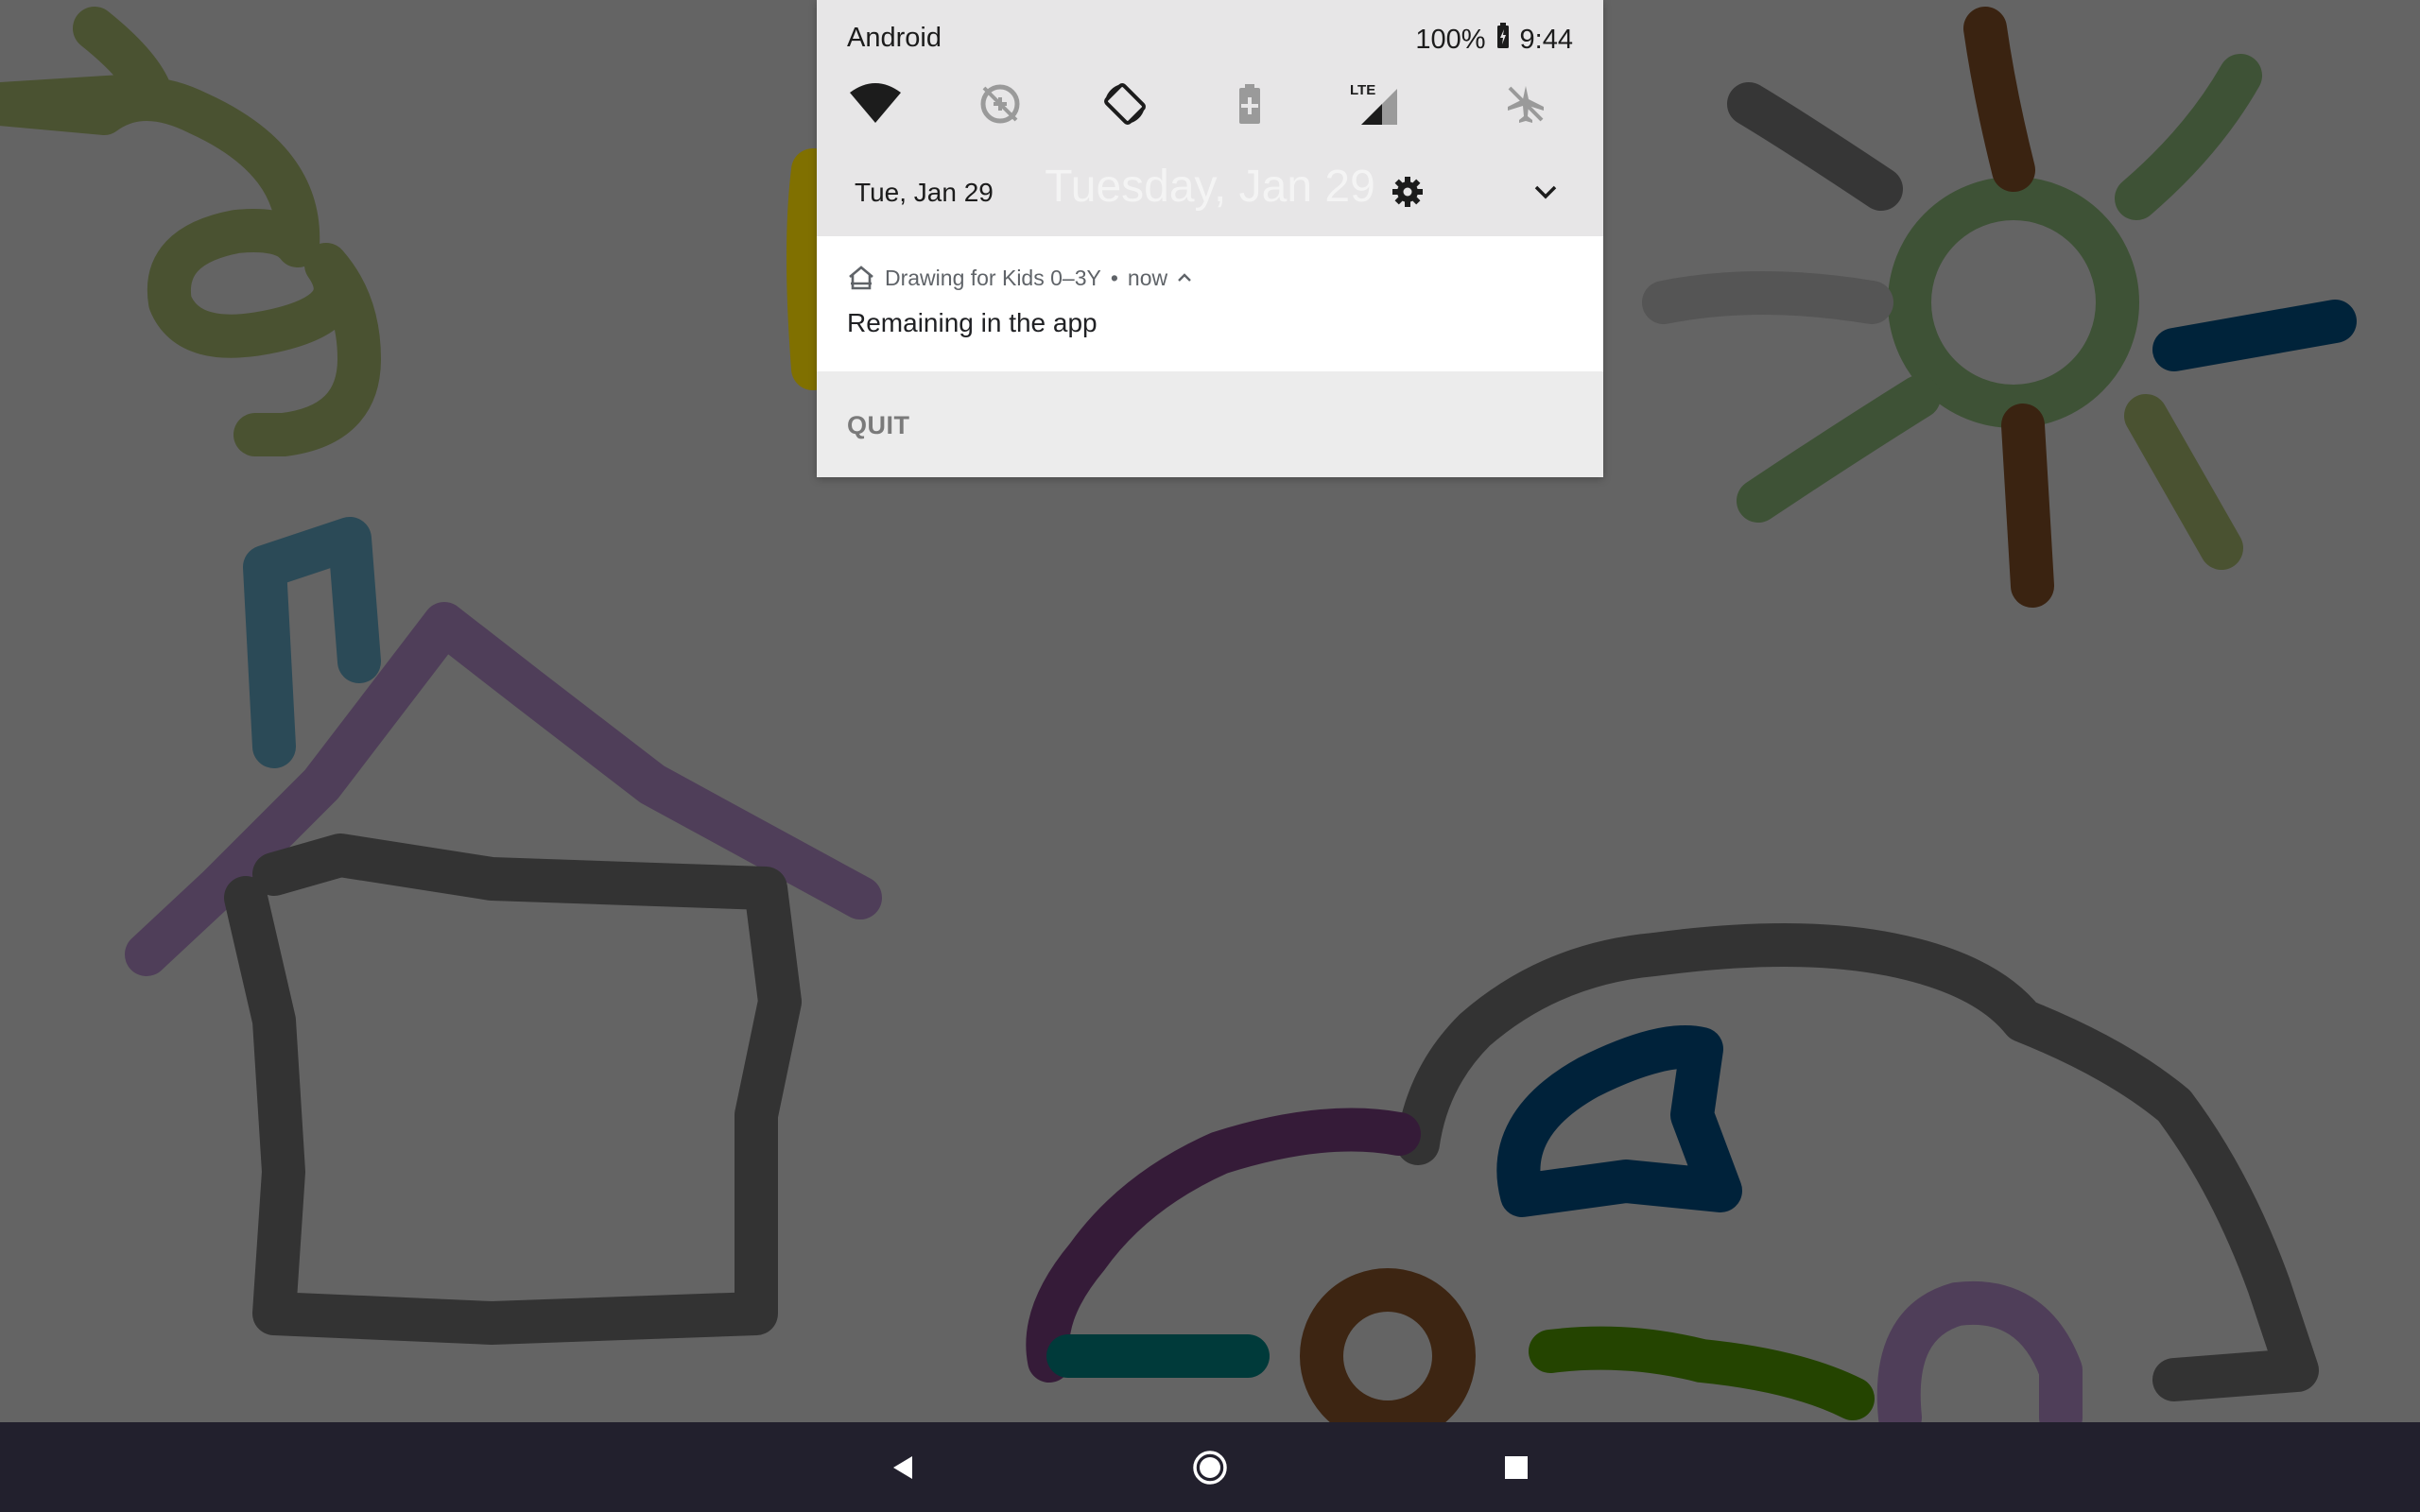 This screenshot has height=1512, width=2420. What do you see at coordinates (1503, 40) in the screenshot?
I see `battery-icon` at bounding box center [1503, 40].